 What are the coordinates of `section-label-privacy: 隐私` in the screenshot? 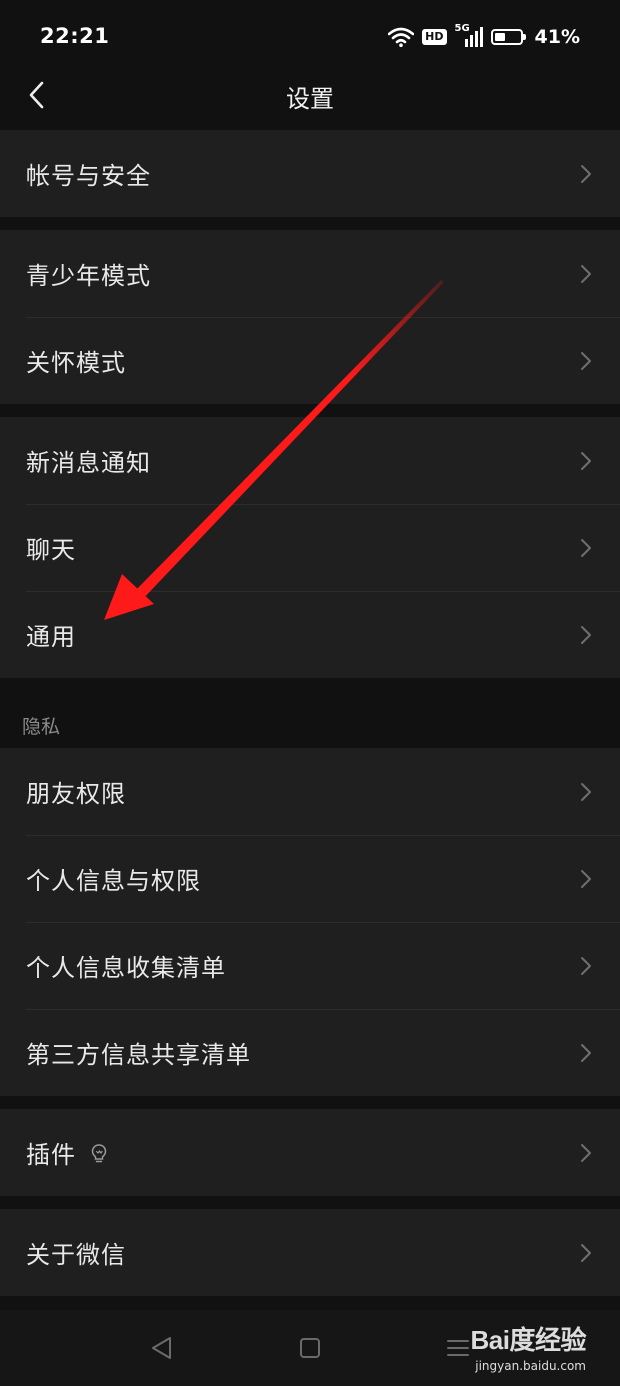 It's located at (41, 727).